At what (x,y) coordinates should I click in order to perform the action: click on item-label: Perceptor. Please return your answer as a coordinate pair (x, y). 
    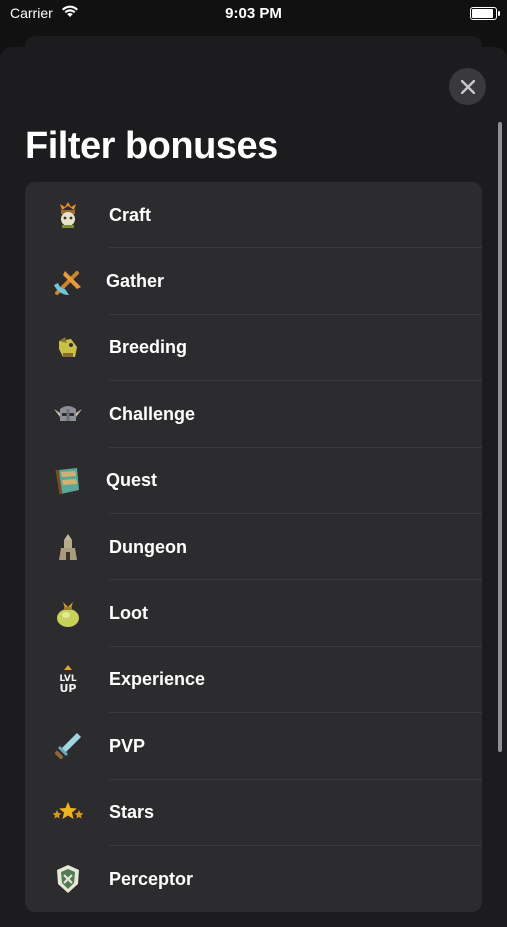
    Looking at the image, I should click on (151, 878).